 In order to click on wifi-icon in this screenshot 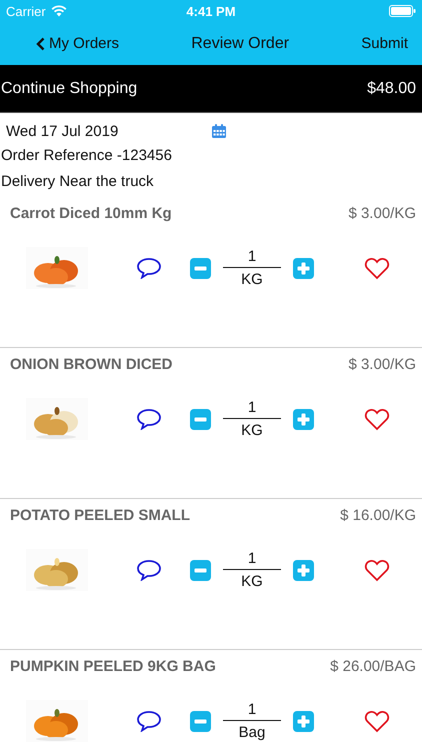, I will do `click(58, 11)`.